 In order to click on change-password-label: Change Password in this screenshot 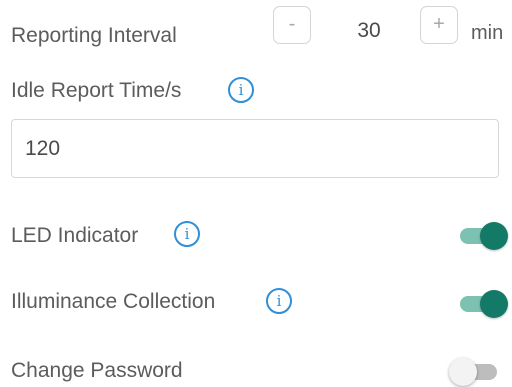, I will do `click(97, 370)`.